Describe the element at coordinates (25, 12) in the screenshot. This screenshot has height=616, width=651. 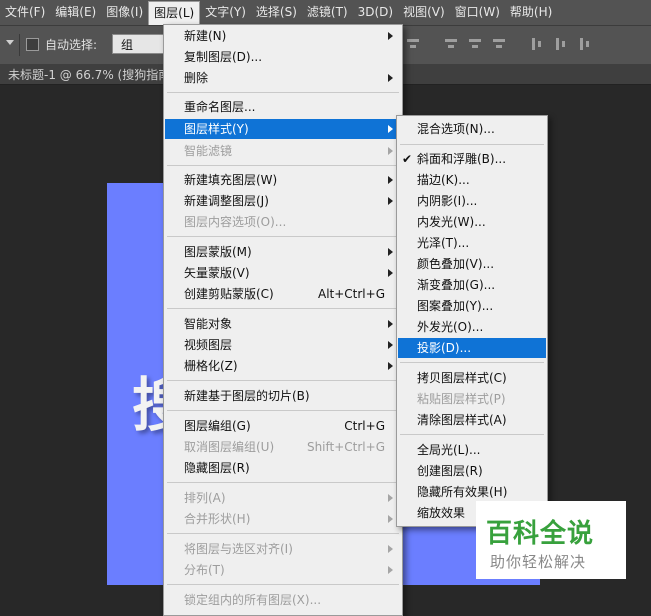
I see `menu-file: 文件(F)` at that location.